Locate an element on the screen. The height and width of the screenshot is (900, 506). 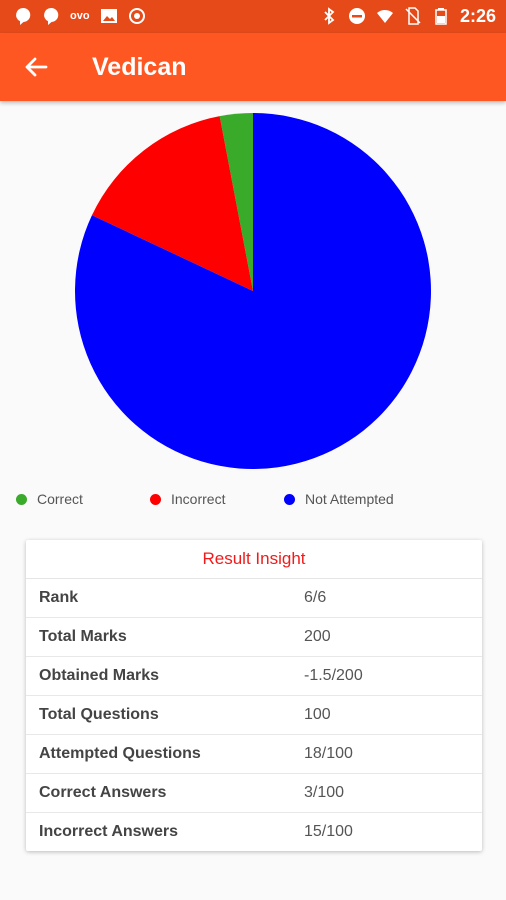
row-label: Correct Answers is located at coordinates (103, 792).